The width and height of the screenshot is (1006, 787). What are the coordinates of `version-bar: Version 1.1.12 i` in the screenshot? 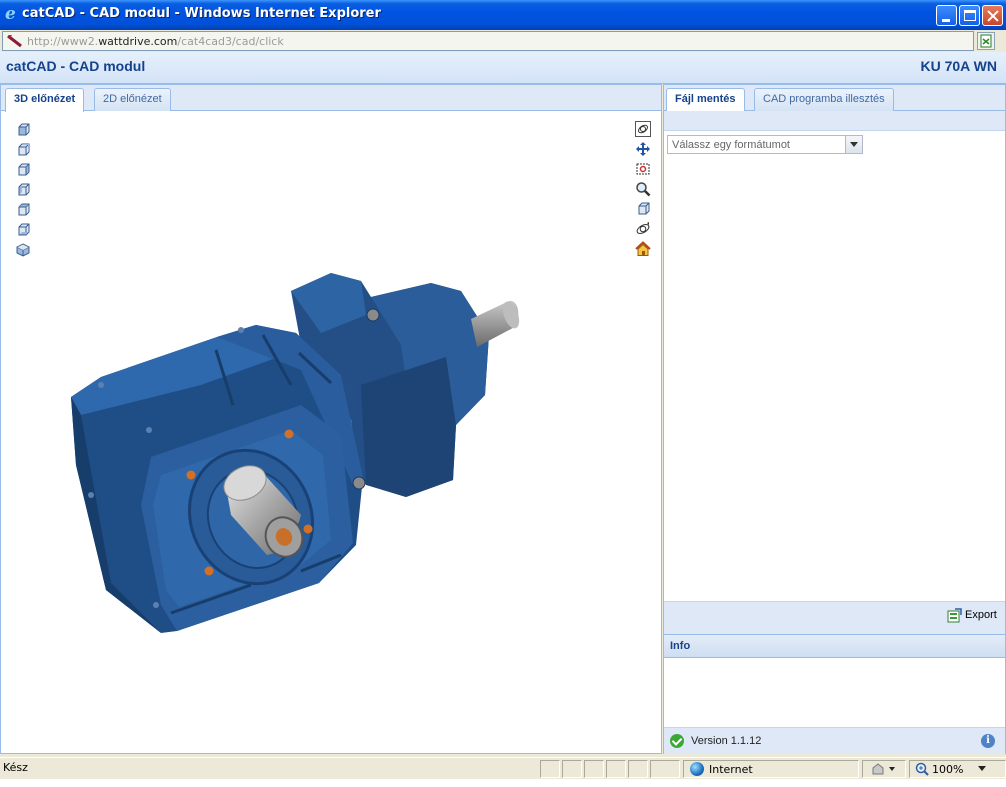 It's located at (834, 740).